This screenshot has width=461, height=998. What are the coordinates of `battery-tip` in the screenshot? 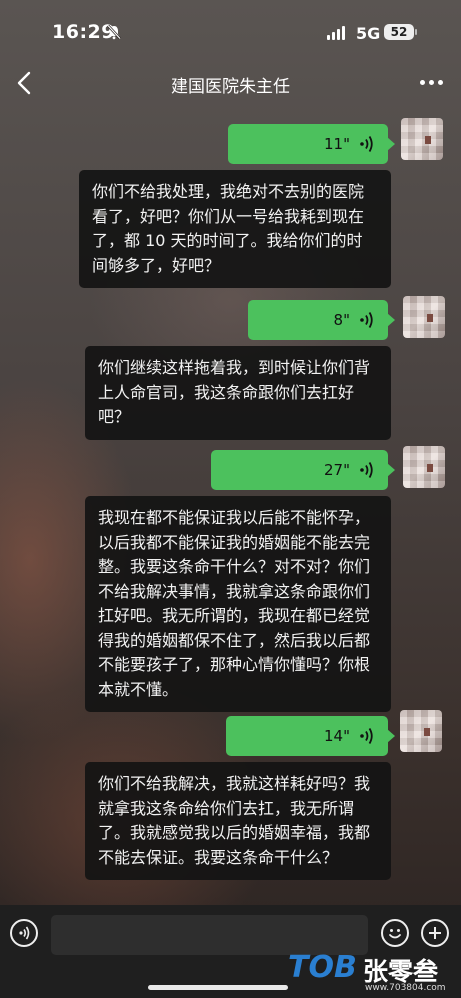 It's located at (416, 32).